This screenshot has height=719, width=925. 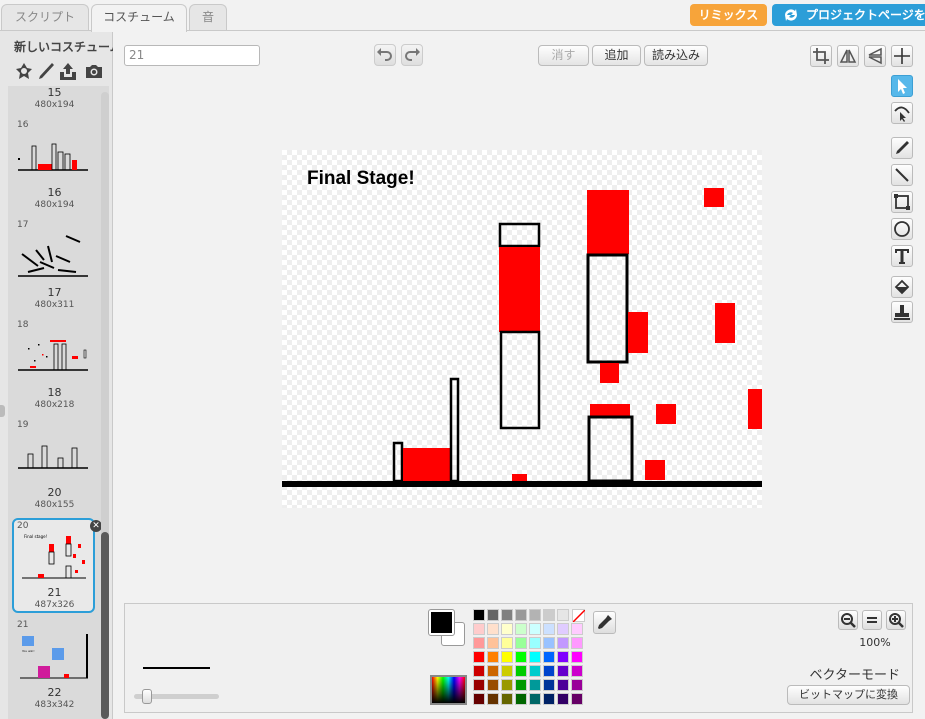 I want to click on text-tool, so click(x=902, y=256).